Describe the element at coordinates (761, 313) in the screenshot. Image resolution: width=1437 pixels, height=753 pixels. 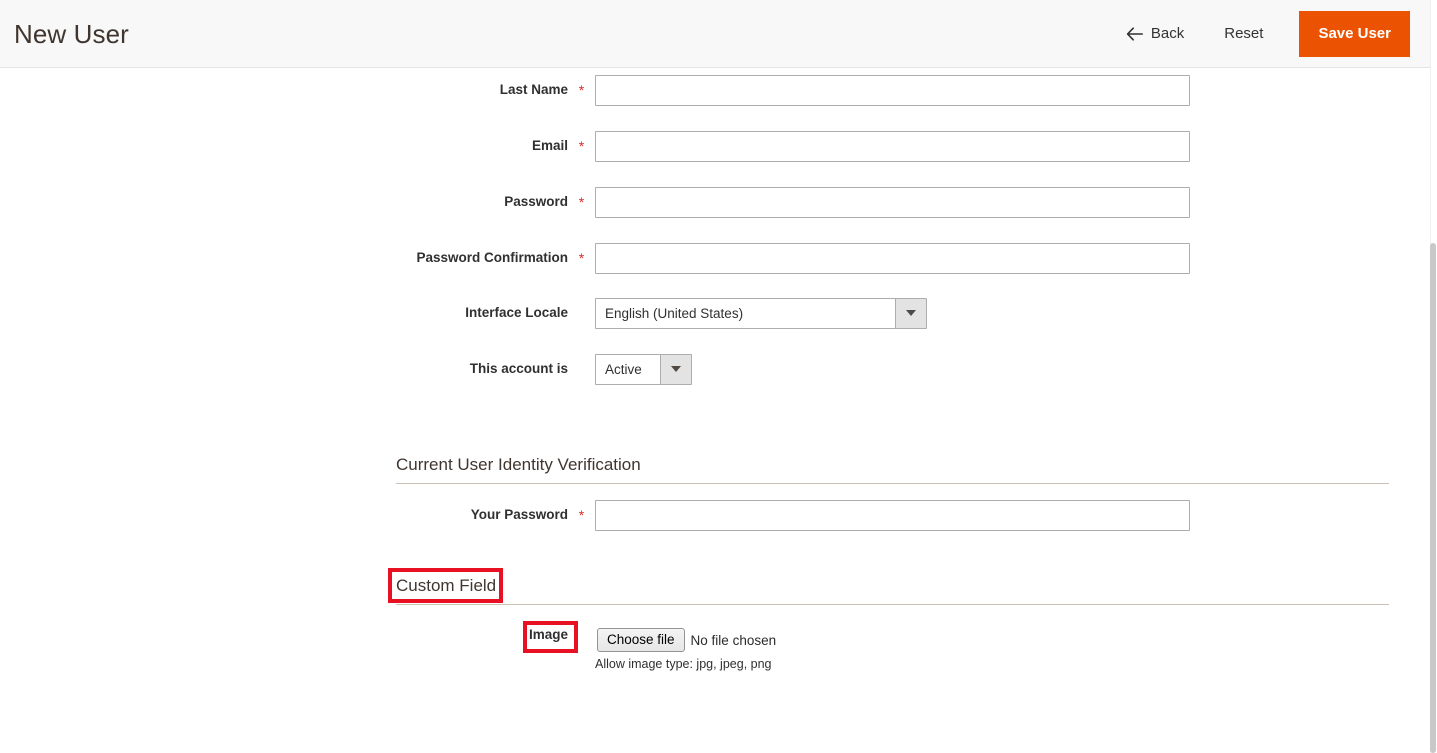
I see `interface-locale-select: English (United States)` at that location.